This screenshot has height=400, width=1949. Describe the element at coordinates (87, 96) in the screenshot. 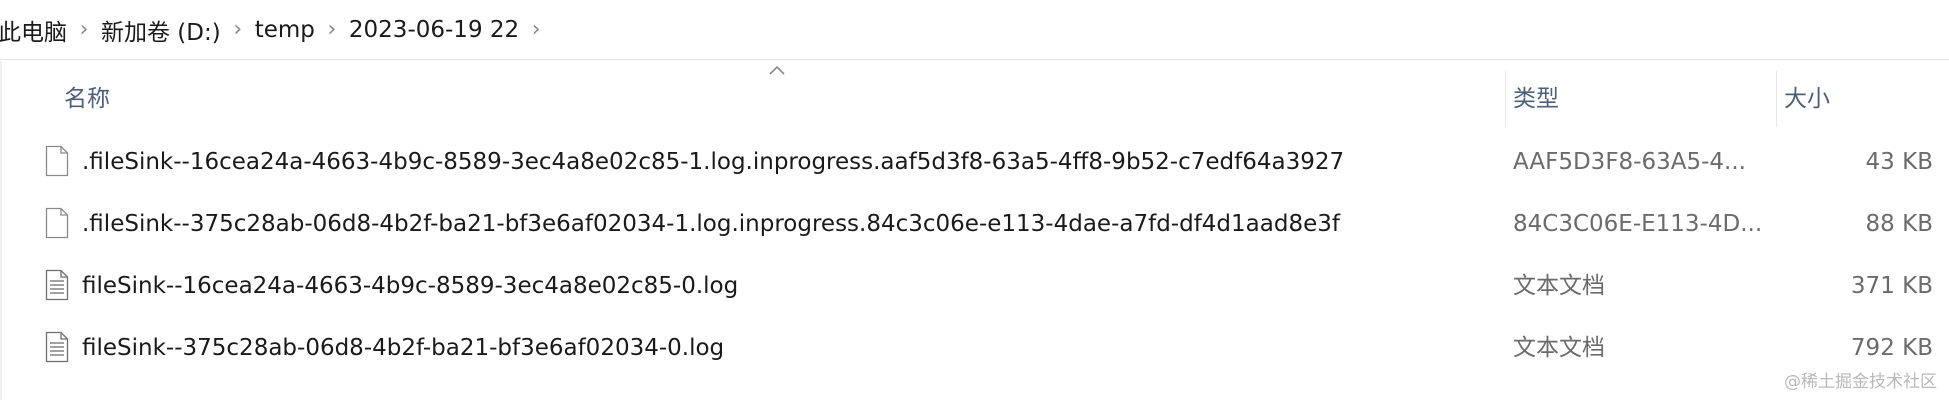

I see `column-header-name: 名称` at that location.